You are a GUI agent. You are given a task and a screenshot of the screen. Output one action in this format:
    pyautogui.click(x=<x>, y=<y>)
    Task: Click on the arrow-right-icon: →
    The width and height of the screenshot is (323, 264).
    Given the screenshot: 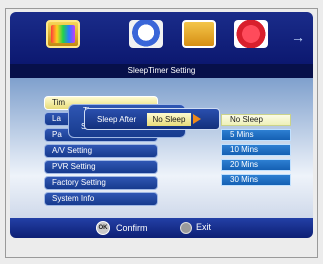 What is the action you would take?
    pyautogui.click(x=298, y=37)
    